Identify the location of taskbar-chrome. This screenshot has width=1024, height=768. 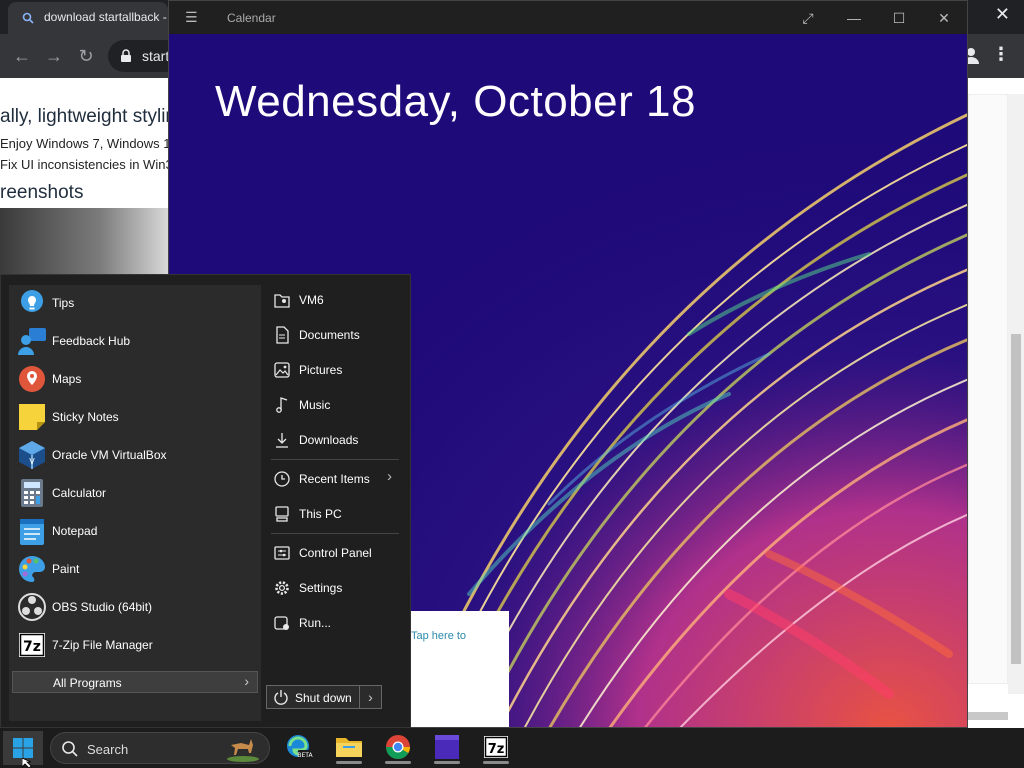
(398, 748).